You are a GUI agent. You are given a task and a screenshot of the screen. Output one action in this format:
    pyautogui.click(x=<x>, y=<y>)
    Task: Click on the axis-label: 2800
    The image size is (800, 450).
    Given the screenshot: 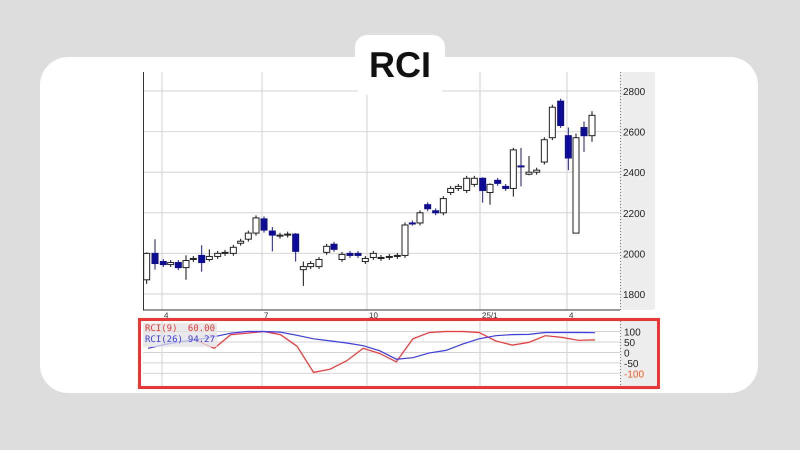 What is the action you would take?
    pyautogui.click(x=634, y=92)
    